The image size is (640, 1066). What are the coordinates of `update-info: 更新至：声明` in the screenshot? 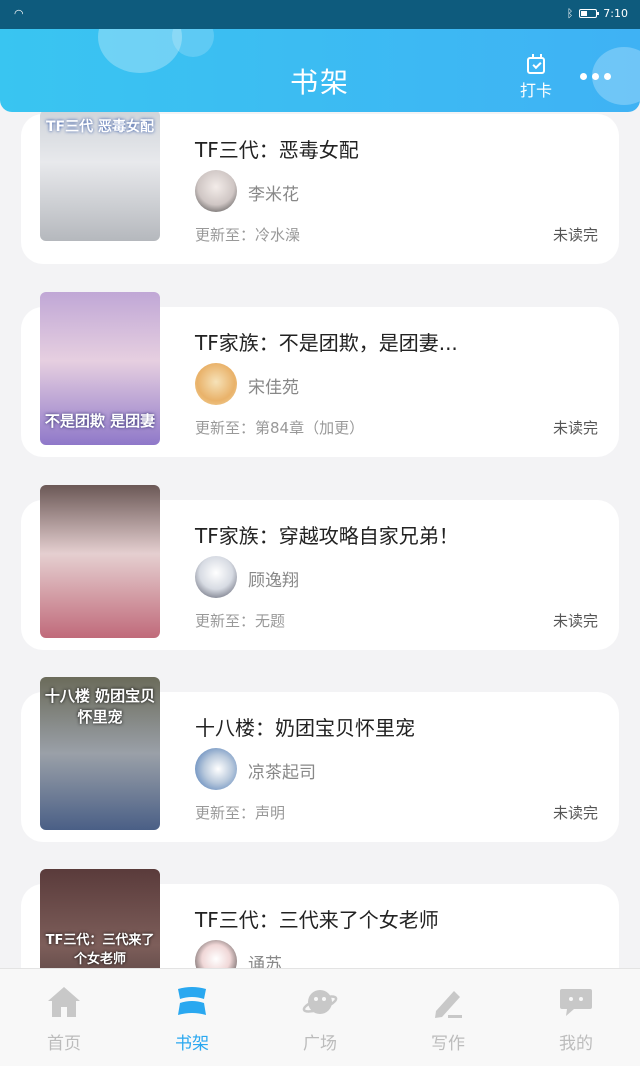 It's located at (240, 813).